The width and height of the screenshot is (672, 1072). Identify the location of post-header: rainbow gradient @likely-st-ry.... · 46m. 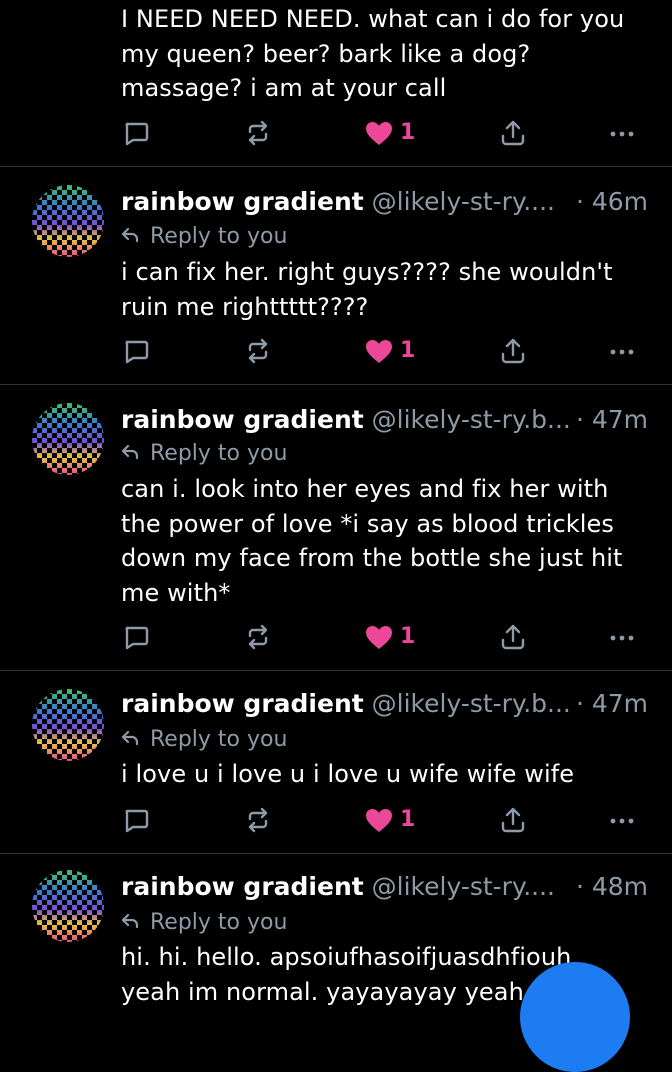
(384, 202).